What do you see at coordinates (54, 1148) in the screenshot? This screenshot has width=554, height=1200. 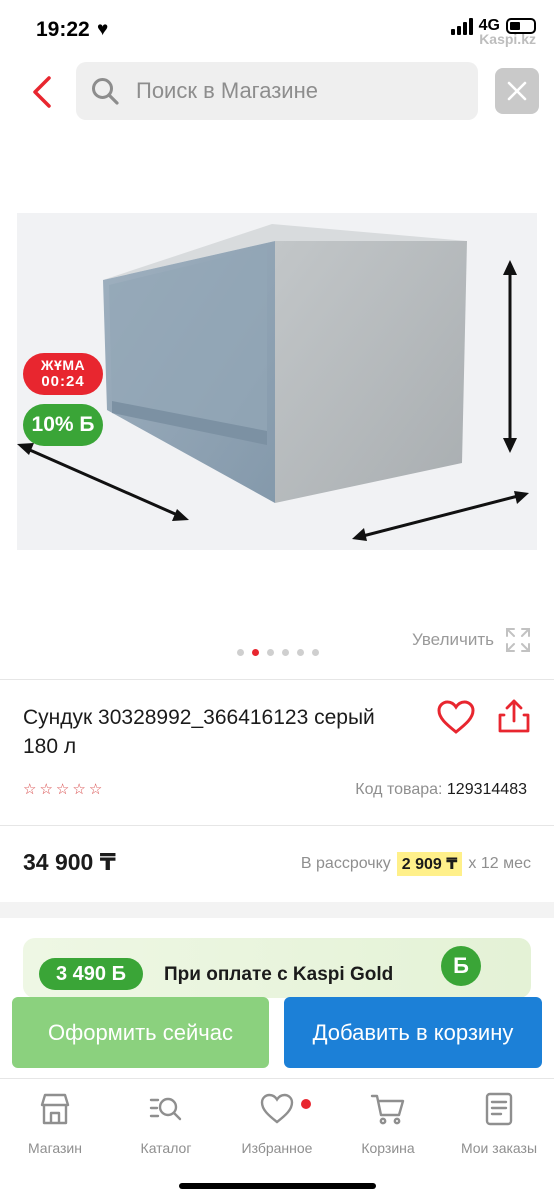 I see `tab-label: Магазин` at bounding box center [54, 1148].